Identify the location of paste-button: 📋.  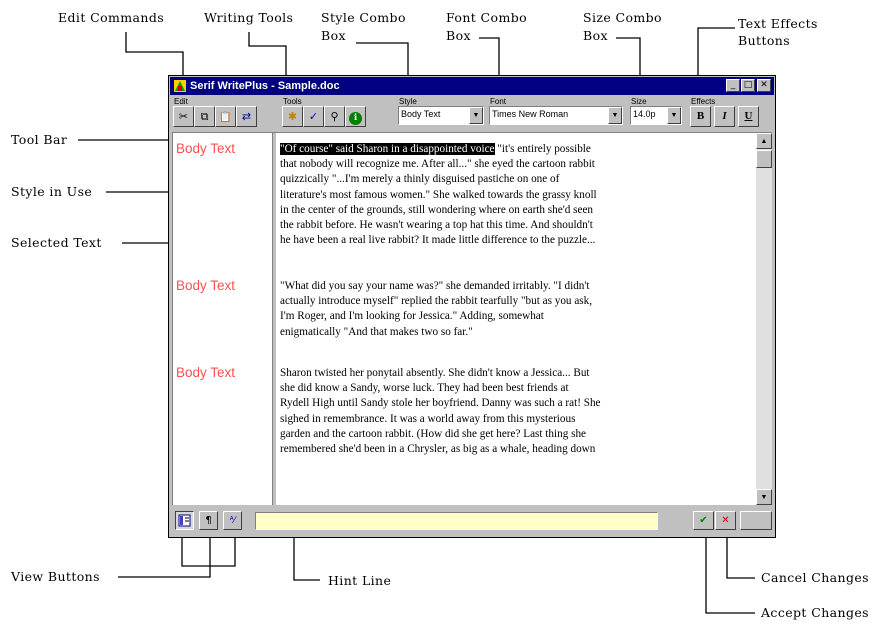
(225, 116).